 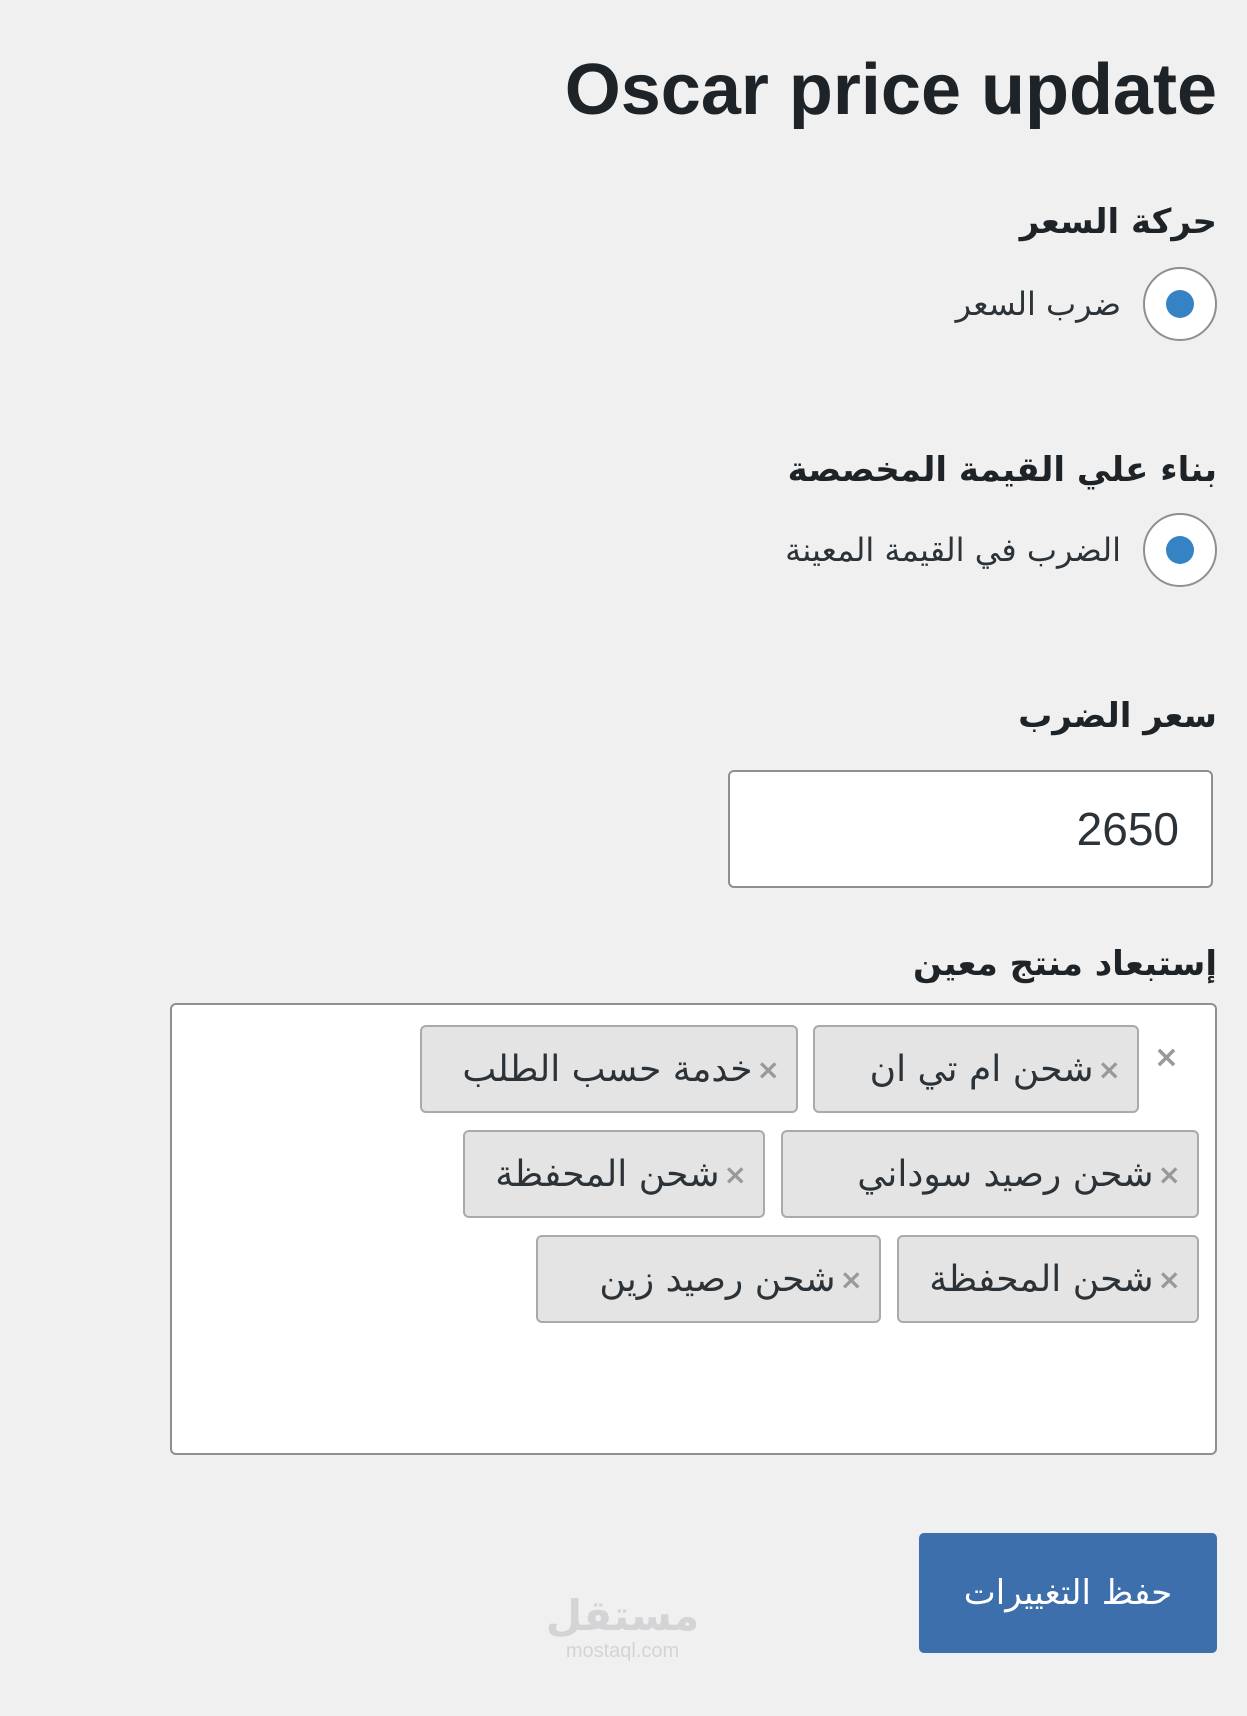 I want to click on product-tag: × خدمة حسب الطلب, so click(x=609, y=1069).